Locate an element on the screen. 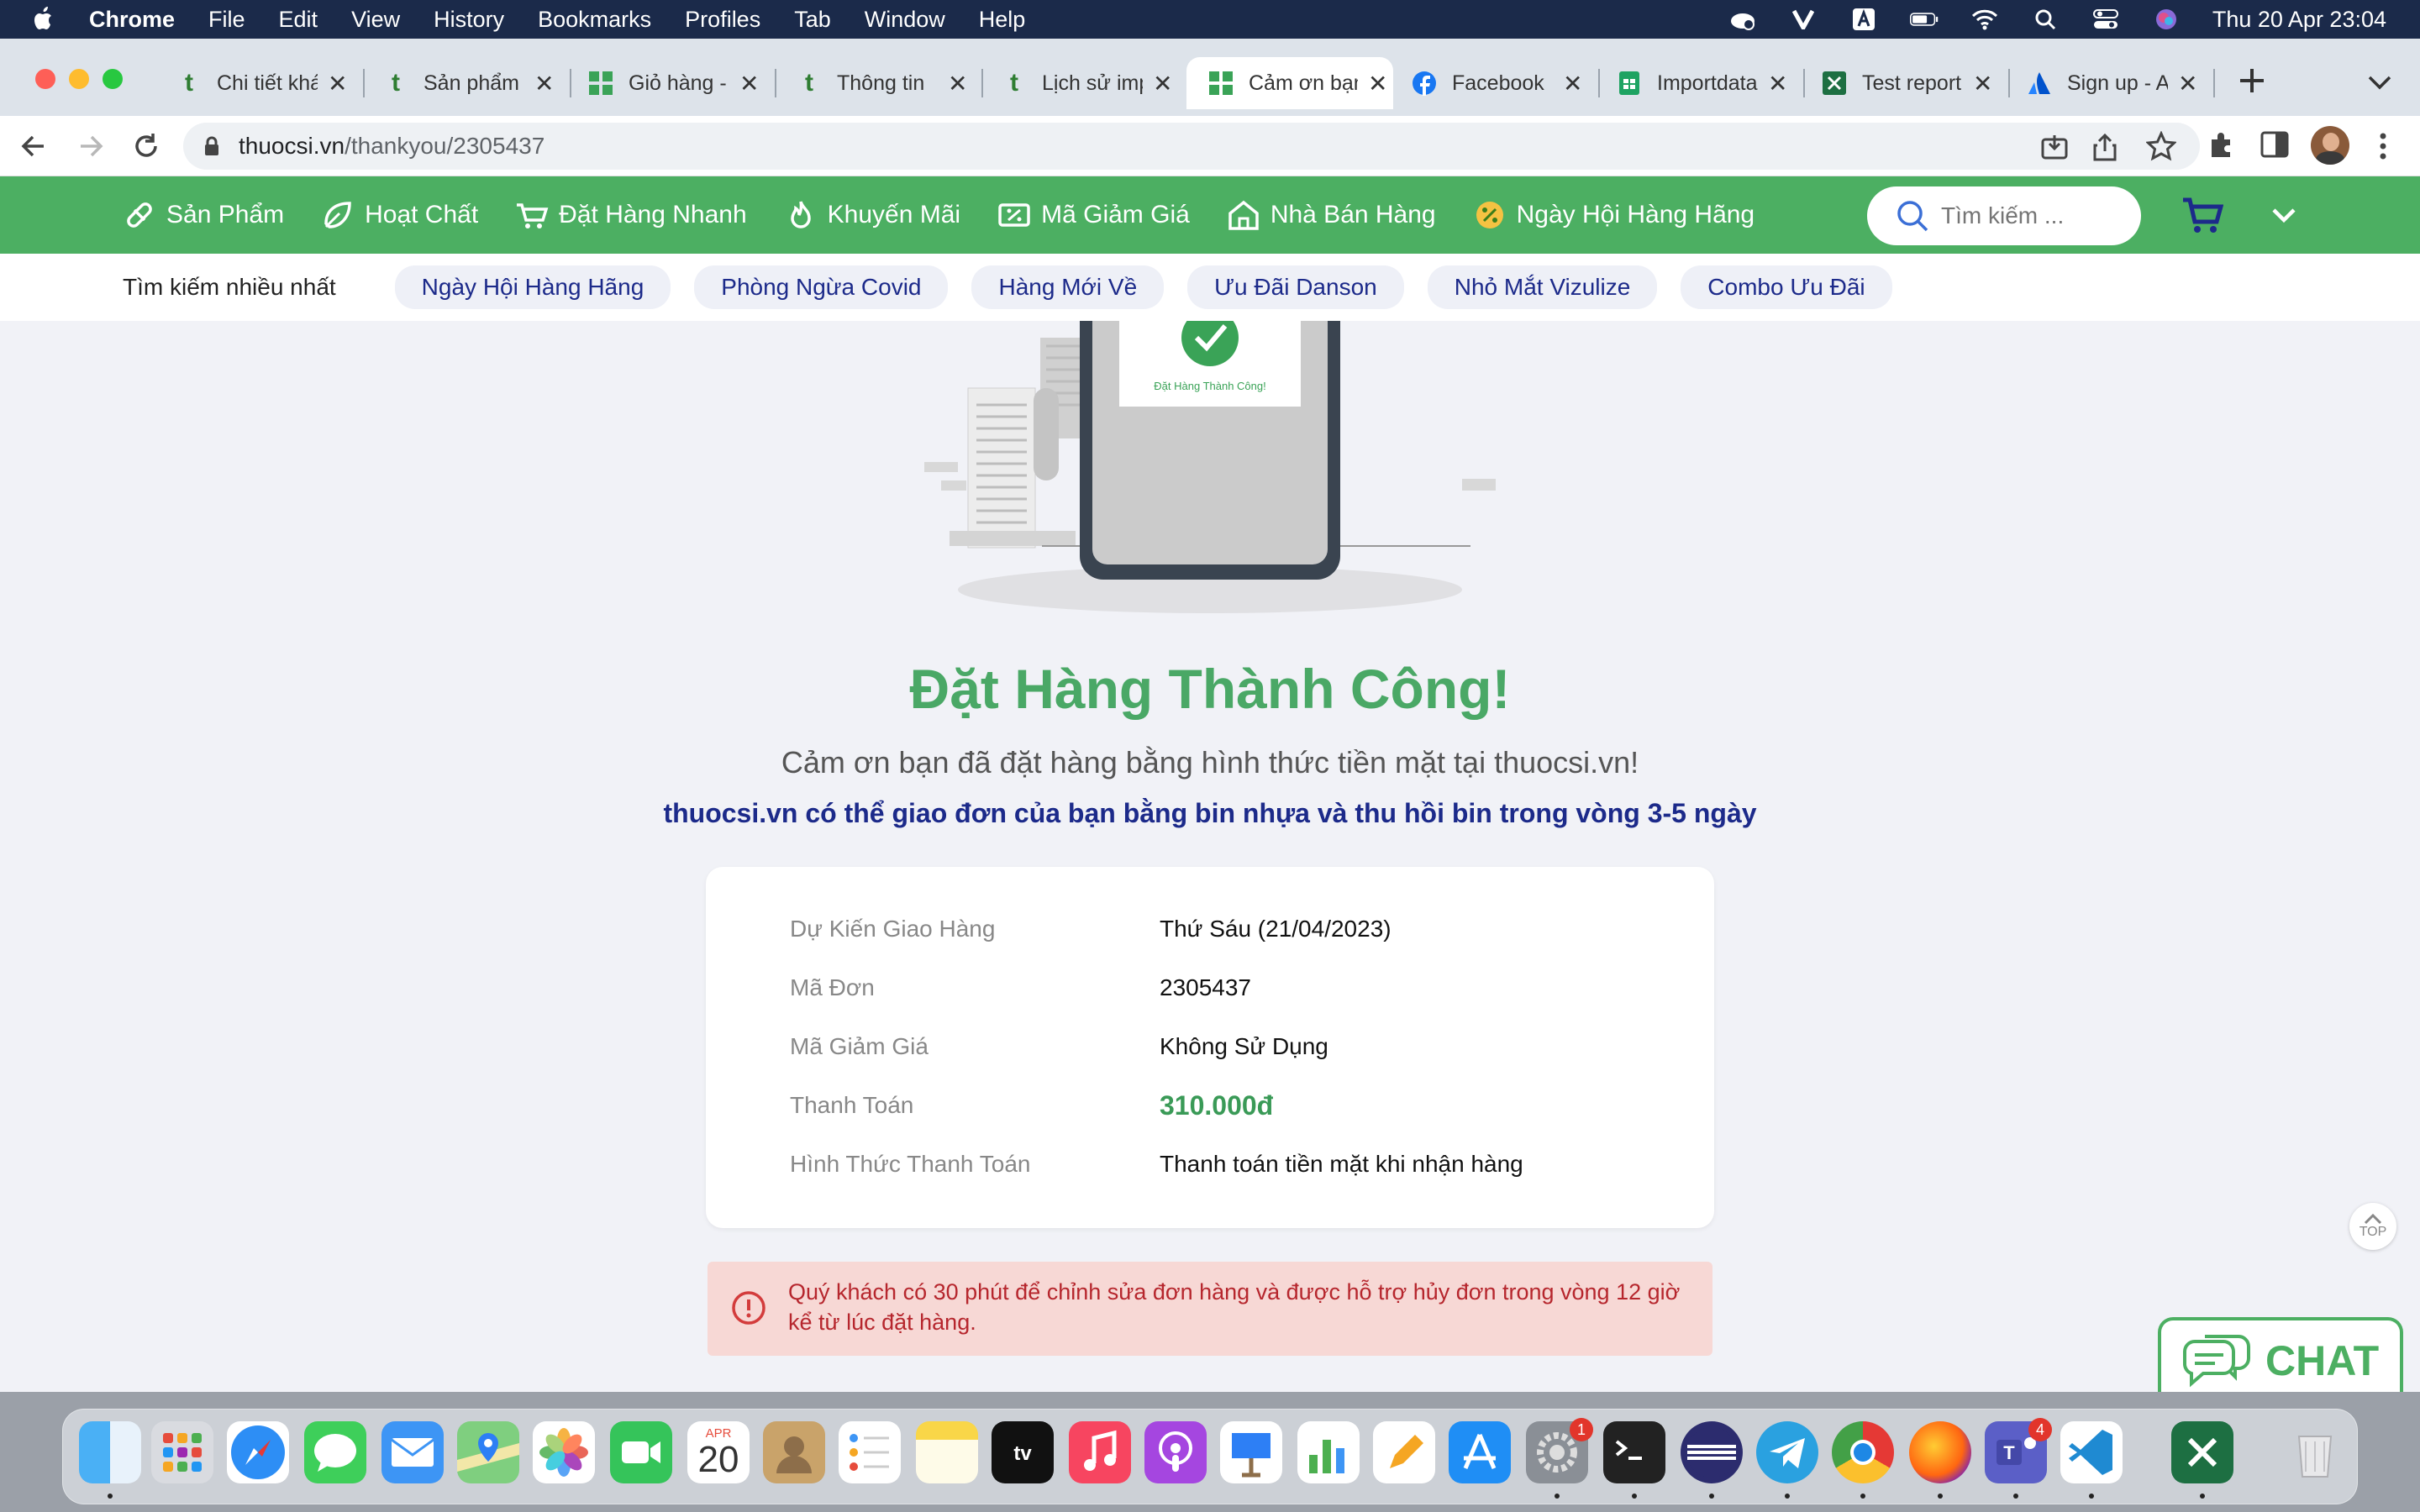 This screenshot has width=2420, height=1512. tab-atlassian-signup: Sign up - Atlassian ✕ is located at coordinates (2113, 83).